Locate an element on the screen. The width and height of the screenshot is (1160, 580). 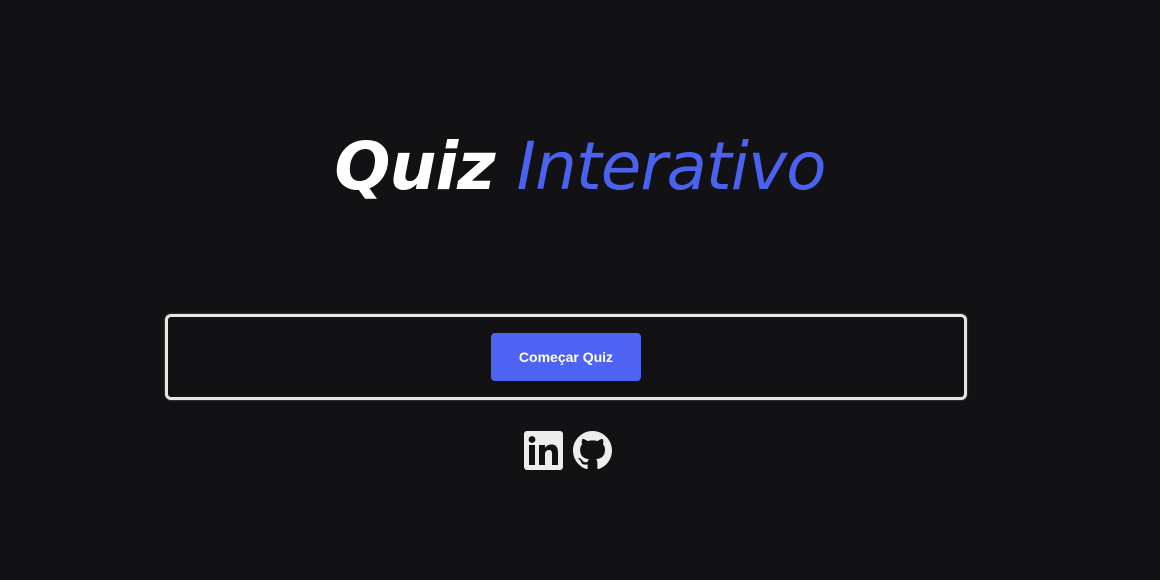
linkedin-link is located at coordinates (543, 450).